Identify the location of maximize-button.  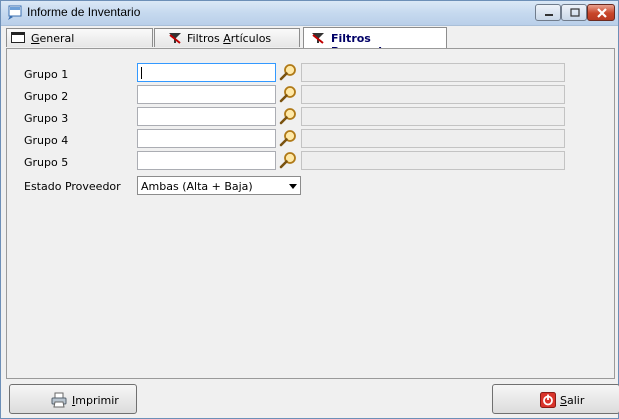
(574, 12).